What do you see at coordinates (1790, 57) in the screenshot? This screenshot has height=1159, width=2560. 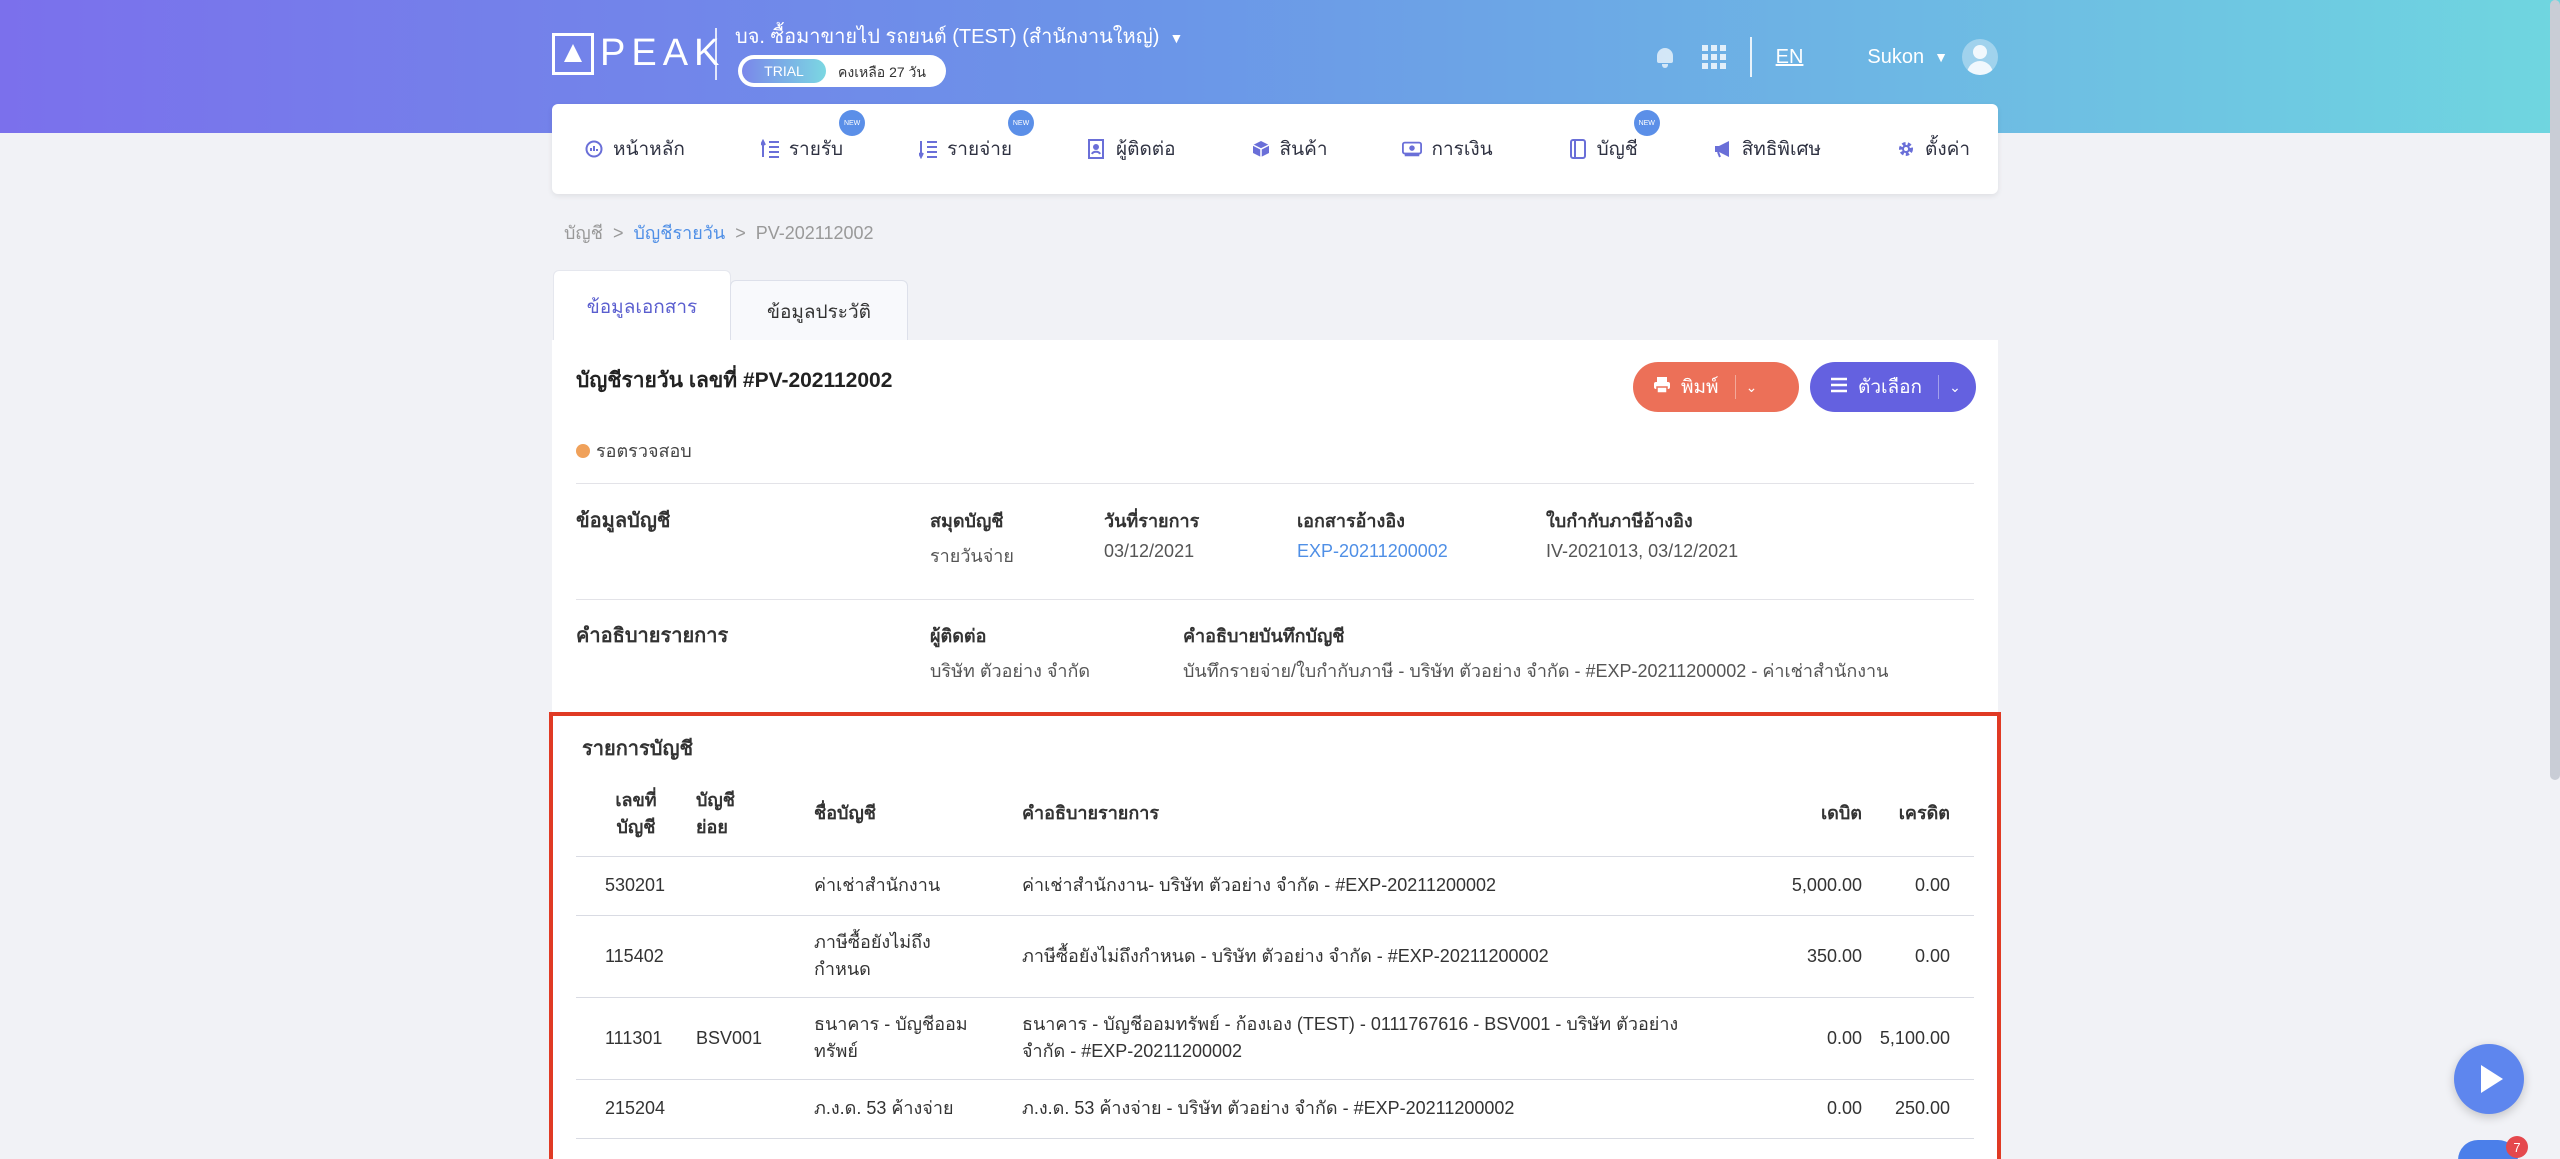 I see `language-switch: EN` at bounding box center [1790, 57].